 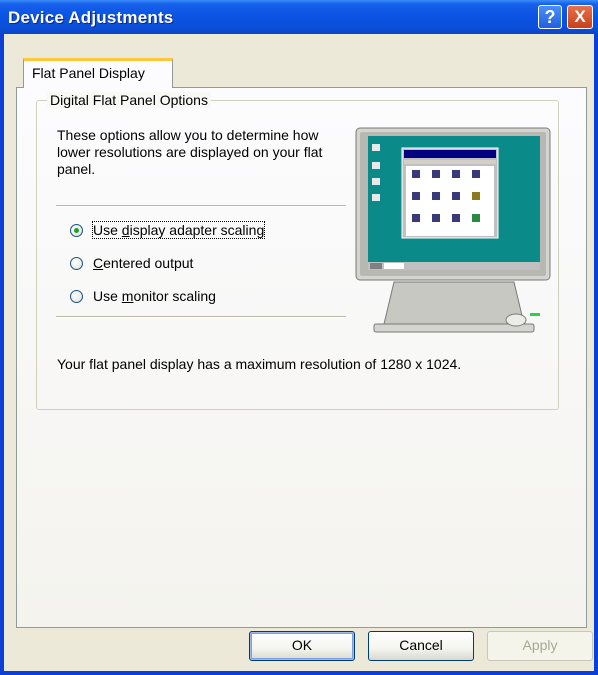 I want to click on group-title: Digital Flat Panel Options, so click(x=129, y=100).